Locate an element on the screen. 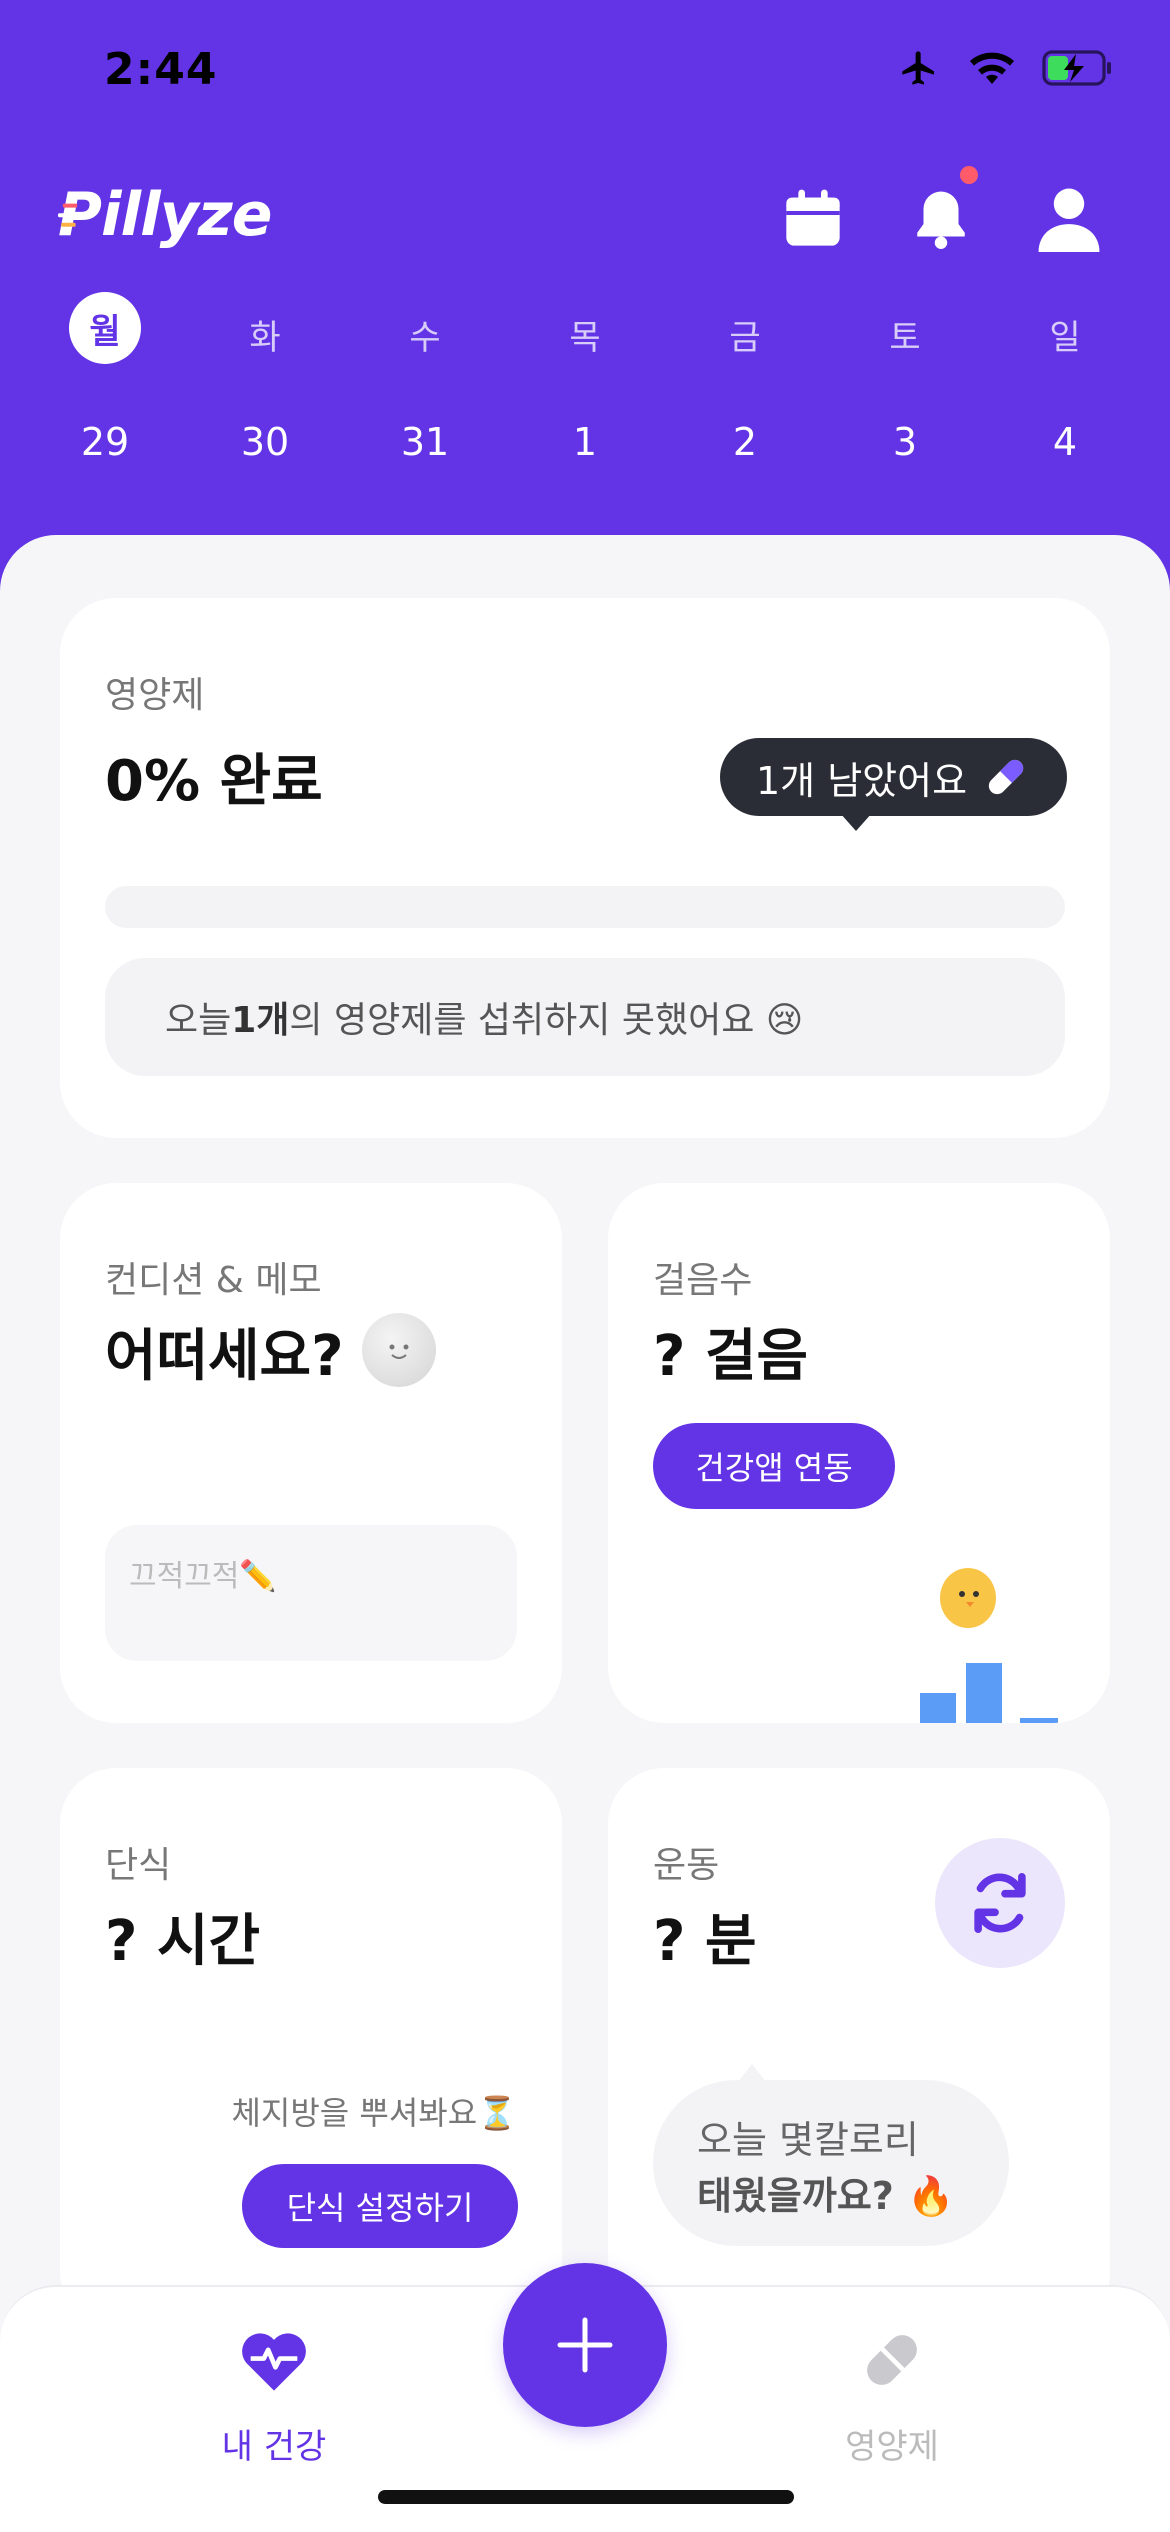 Image resolution: width=1170 pixels, height=2532 pixels. calendar-icon is located at coordinates (813, 217).